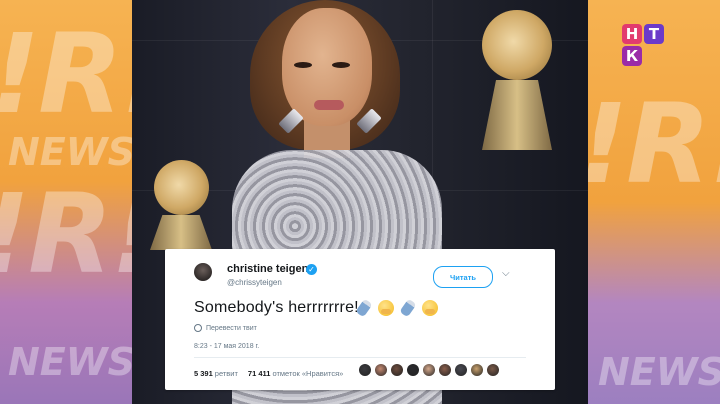 The image size is (720, 404). Describe the element at coordinates (70, 152) in the screenshot. I see `left-watermark-news-1: NEWS` at that location.